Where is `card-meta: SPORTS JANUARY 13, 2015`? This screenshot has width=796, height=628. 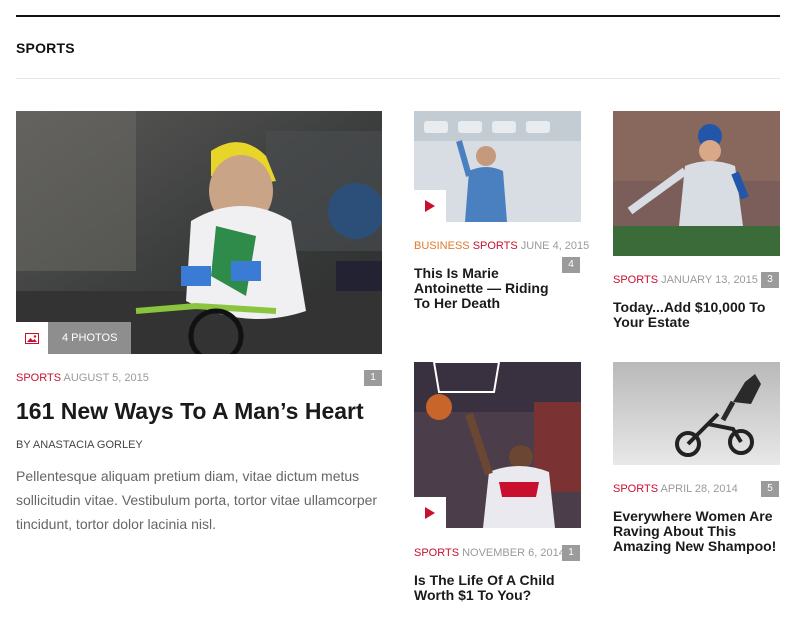 card-meta: SPORTS JANUARY 13, 2015 is located at coordinates (685, 280).